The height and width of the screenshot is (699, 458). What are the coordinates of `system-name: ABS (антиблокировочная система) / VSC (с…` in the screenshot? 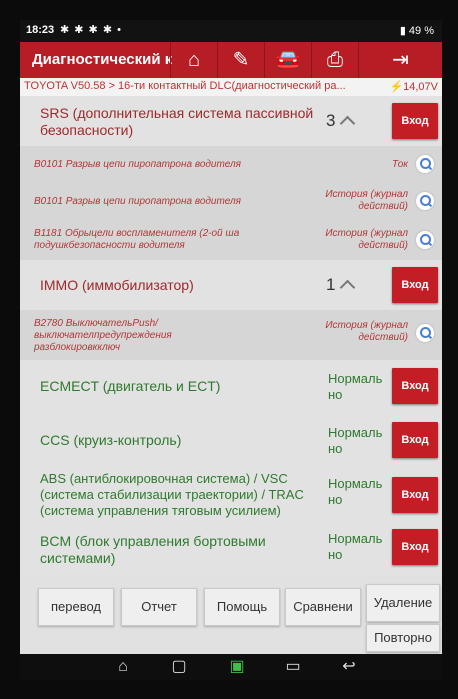 It's located at (172, 494).